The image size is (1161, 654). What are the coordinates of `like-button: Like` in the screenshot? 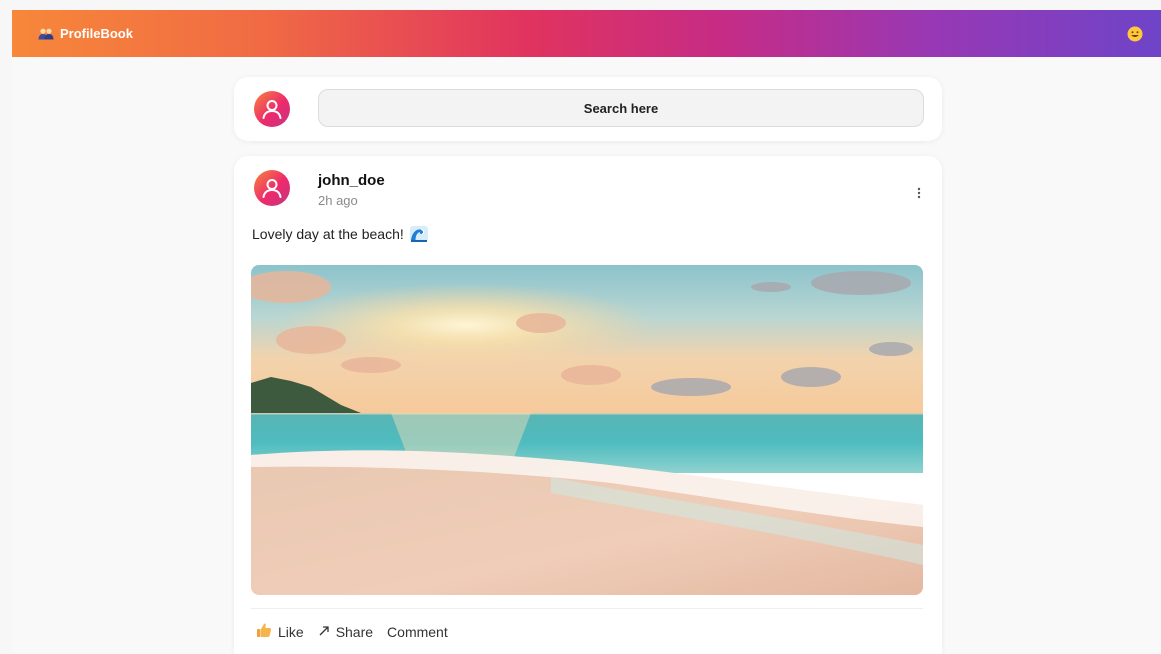 It's located at (280, 631).